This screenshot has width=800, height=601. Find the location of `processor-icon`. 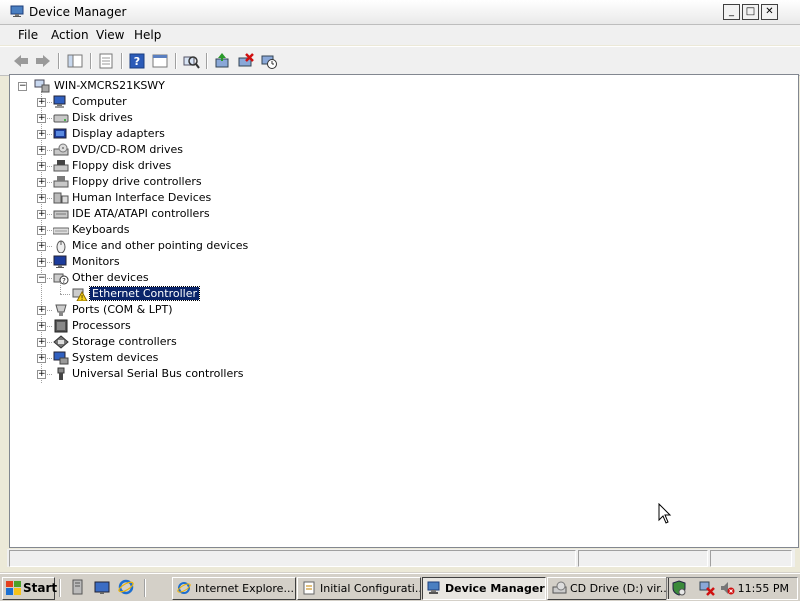

processor-icon is located at coordinates (61, 326).